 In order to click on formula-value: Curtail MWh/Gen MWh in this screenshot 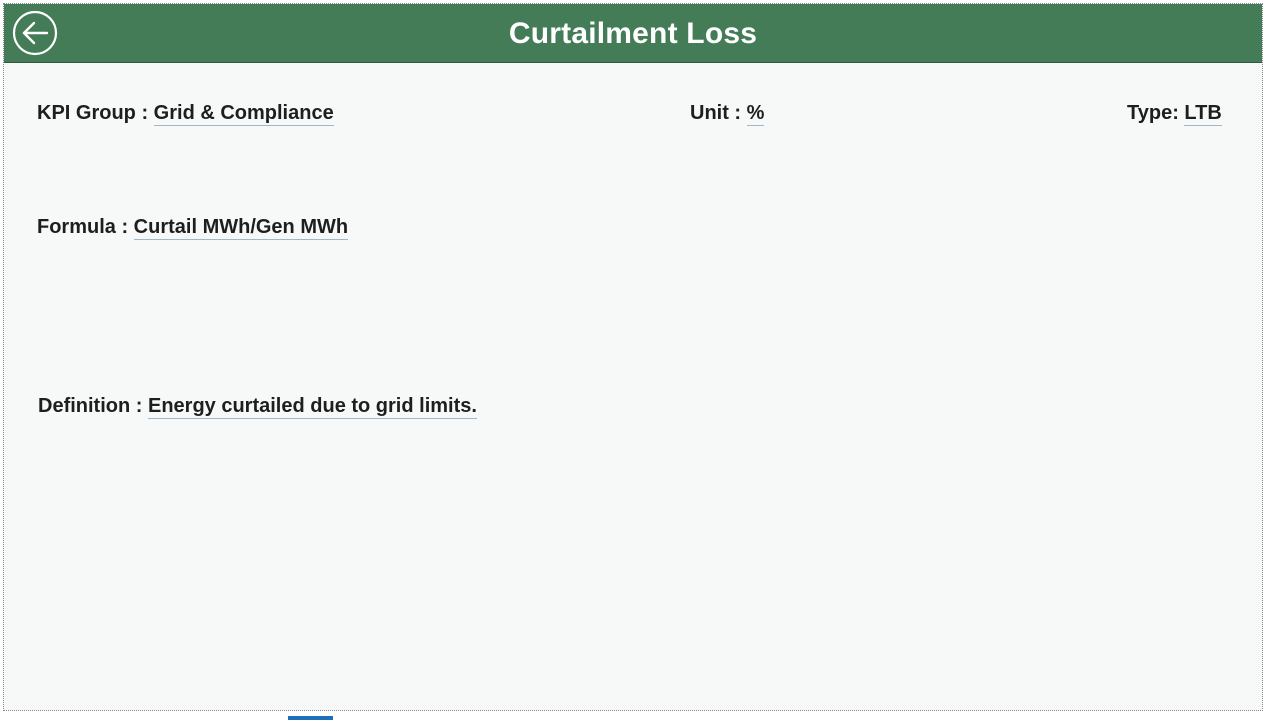, I will do `click(241, 228)`.